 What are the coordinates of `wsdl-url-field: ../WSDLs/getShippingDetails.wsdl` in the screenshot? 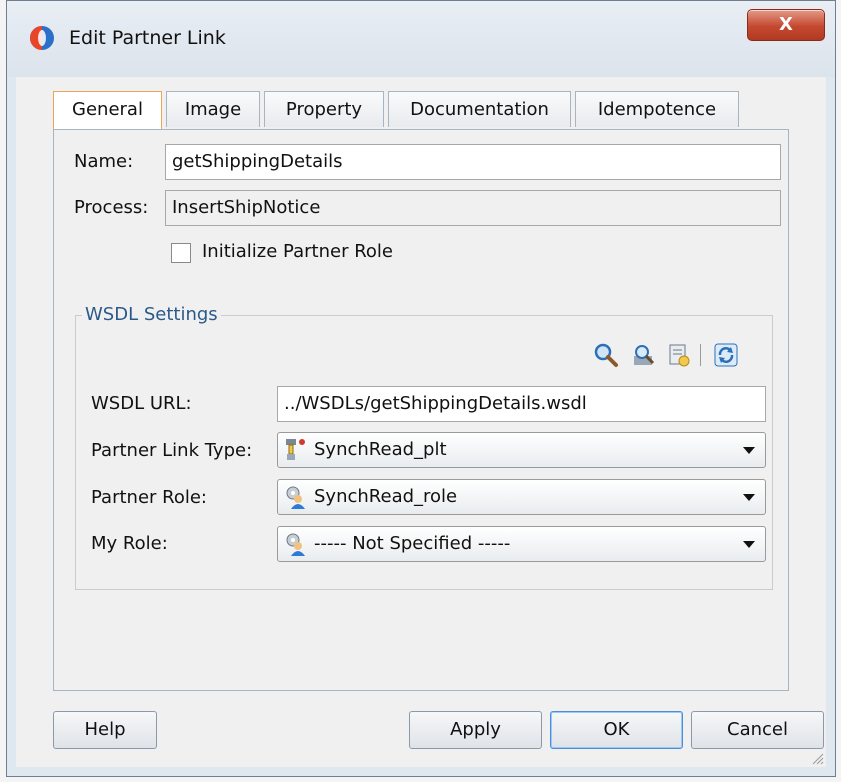 It's located at (521, 404).